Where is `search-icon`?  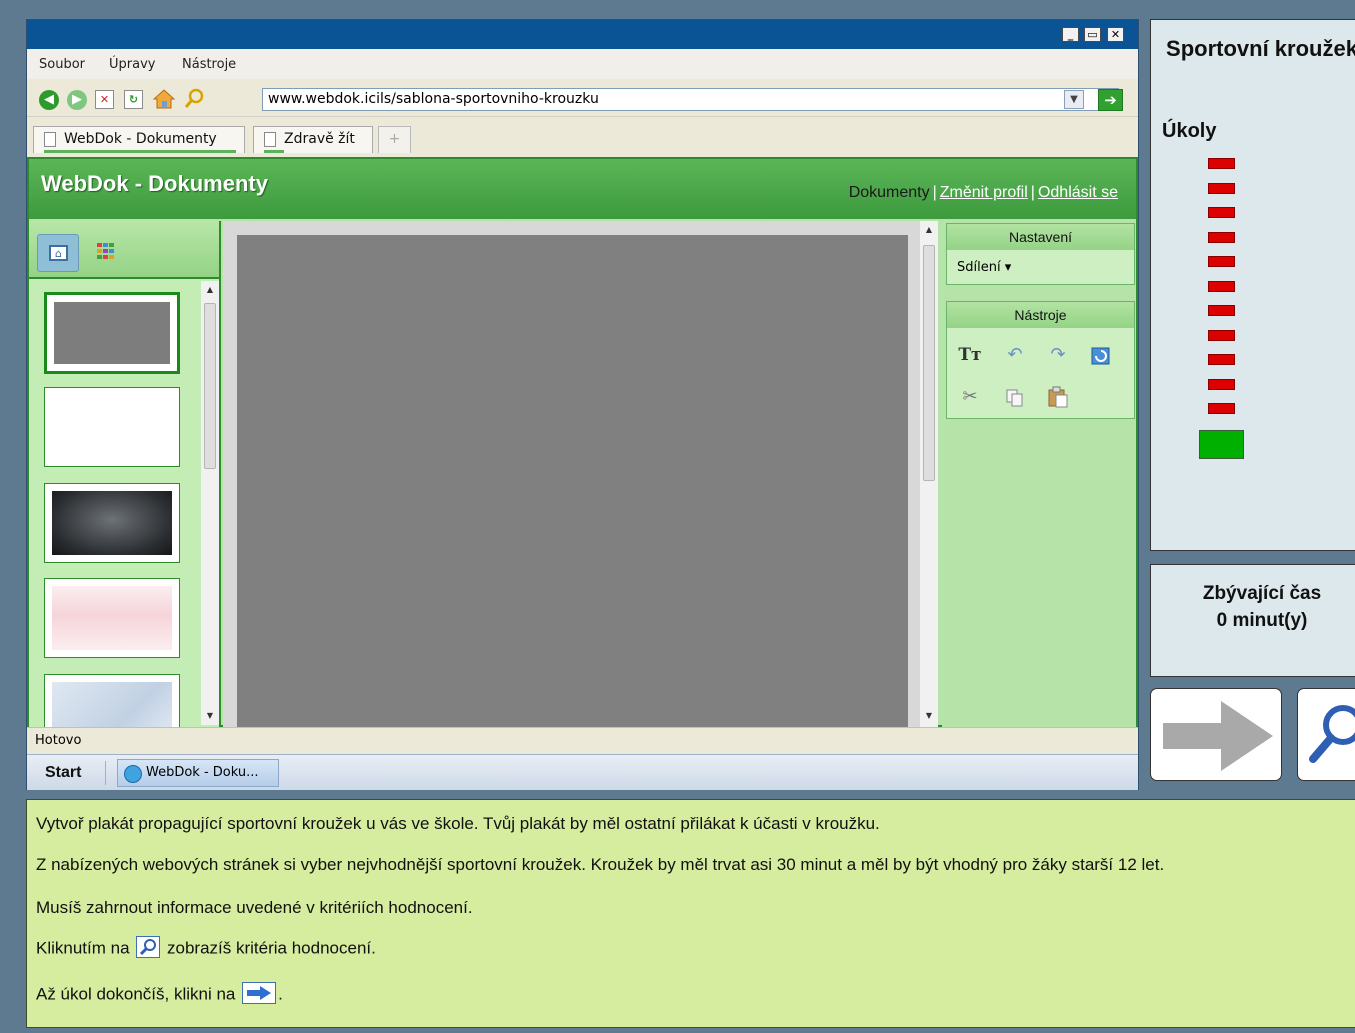 search-icon is located at coordinates (194, 99).